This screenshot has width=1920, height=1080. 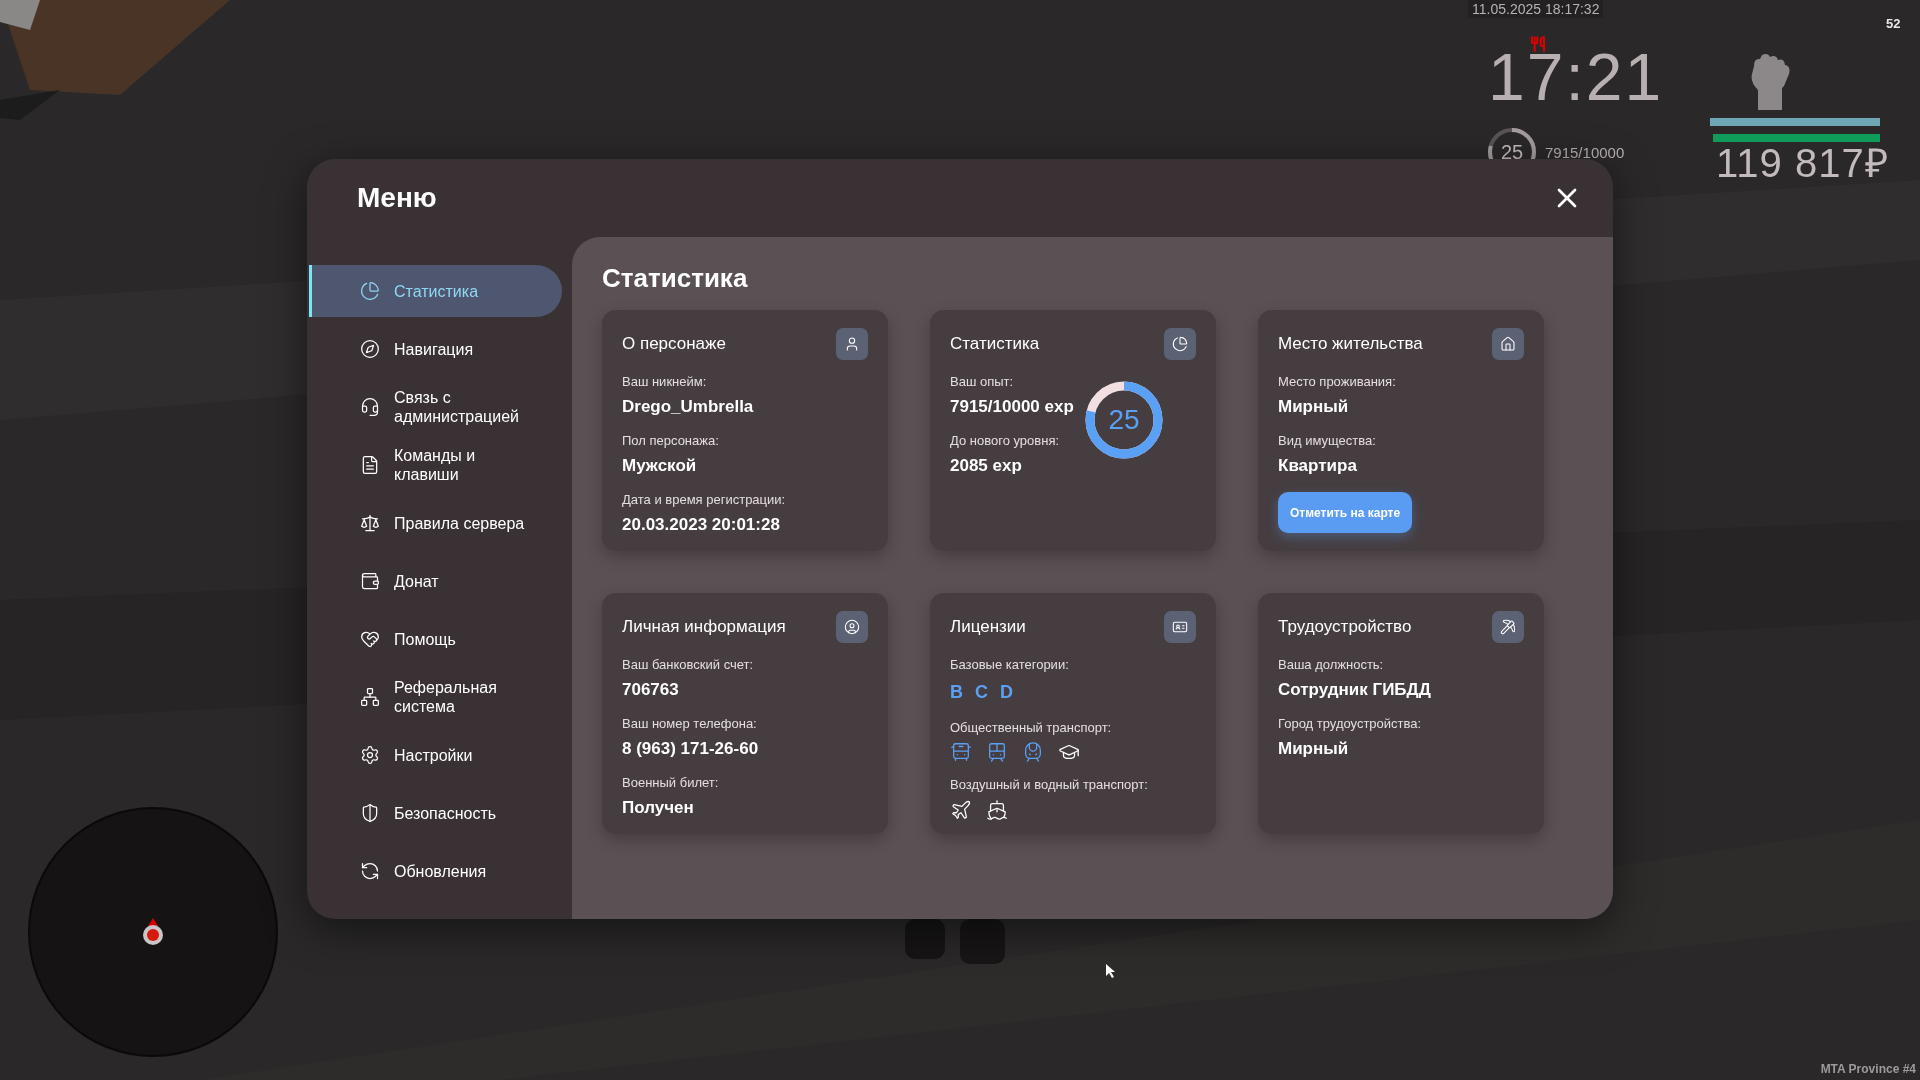 What do you see at coordinates (1576, 77) in the screenshot?
I see `game-clock: 17:21` at bounding box center [1576, 77].